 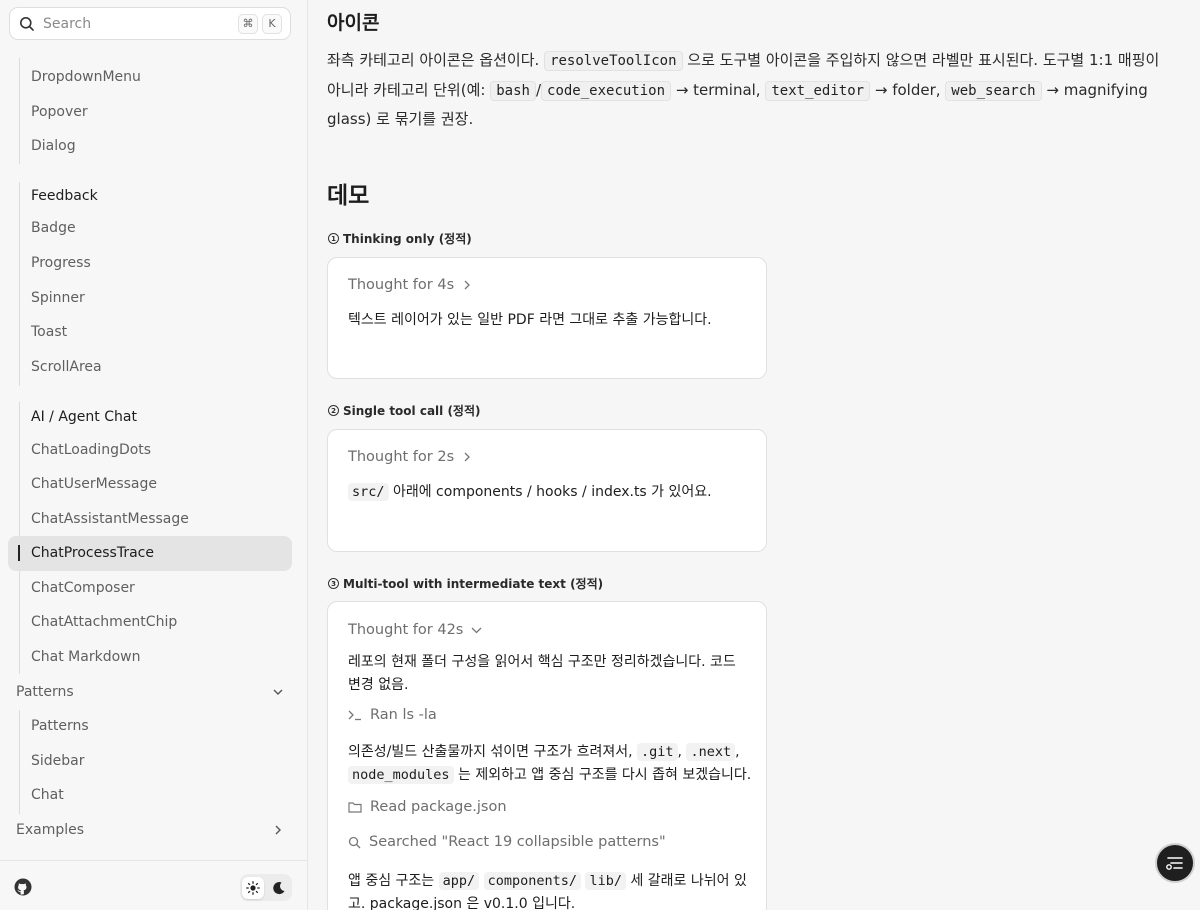 I want to click on tool-step-label: Read package.json, so click(x=438, y=807).